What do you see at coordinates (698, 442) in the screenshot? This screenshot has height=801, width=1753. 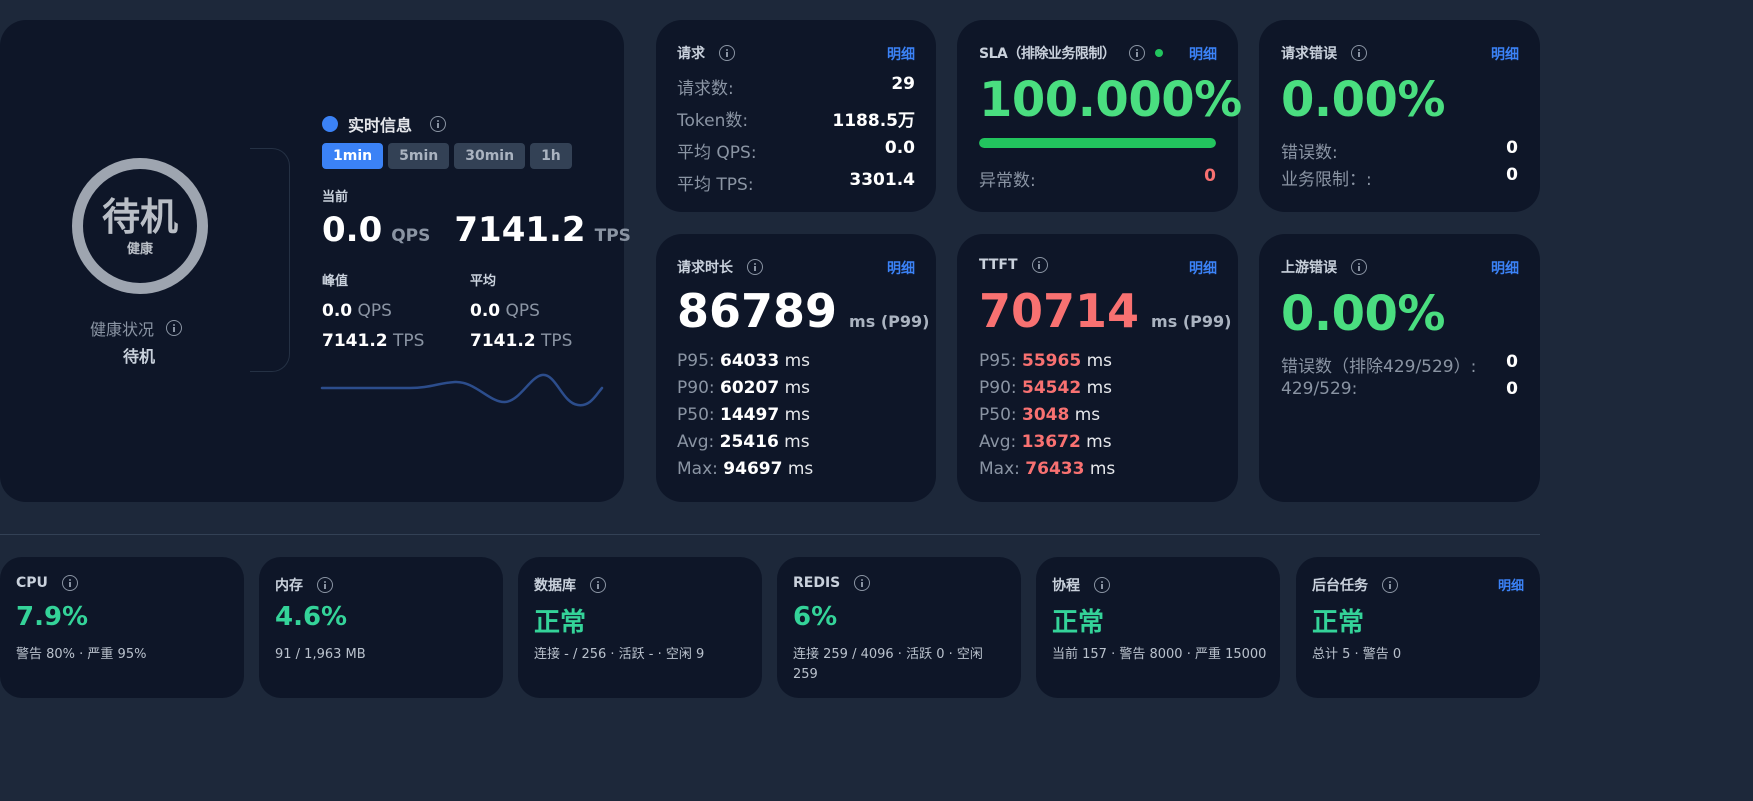 I see `stat-label: Avg:` at bounding box center [698, 442].